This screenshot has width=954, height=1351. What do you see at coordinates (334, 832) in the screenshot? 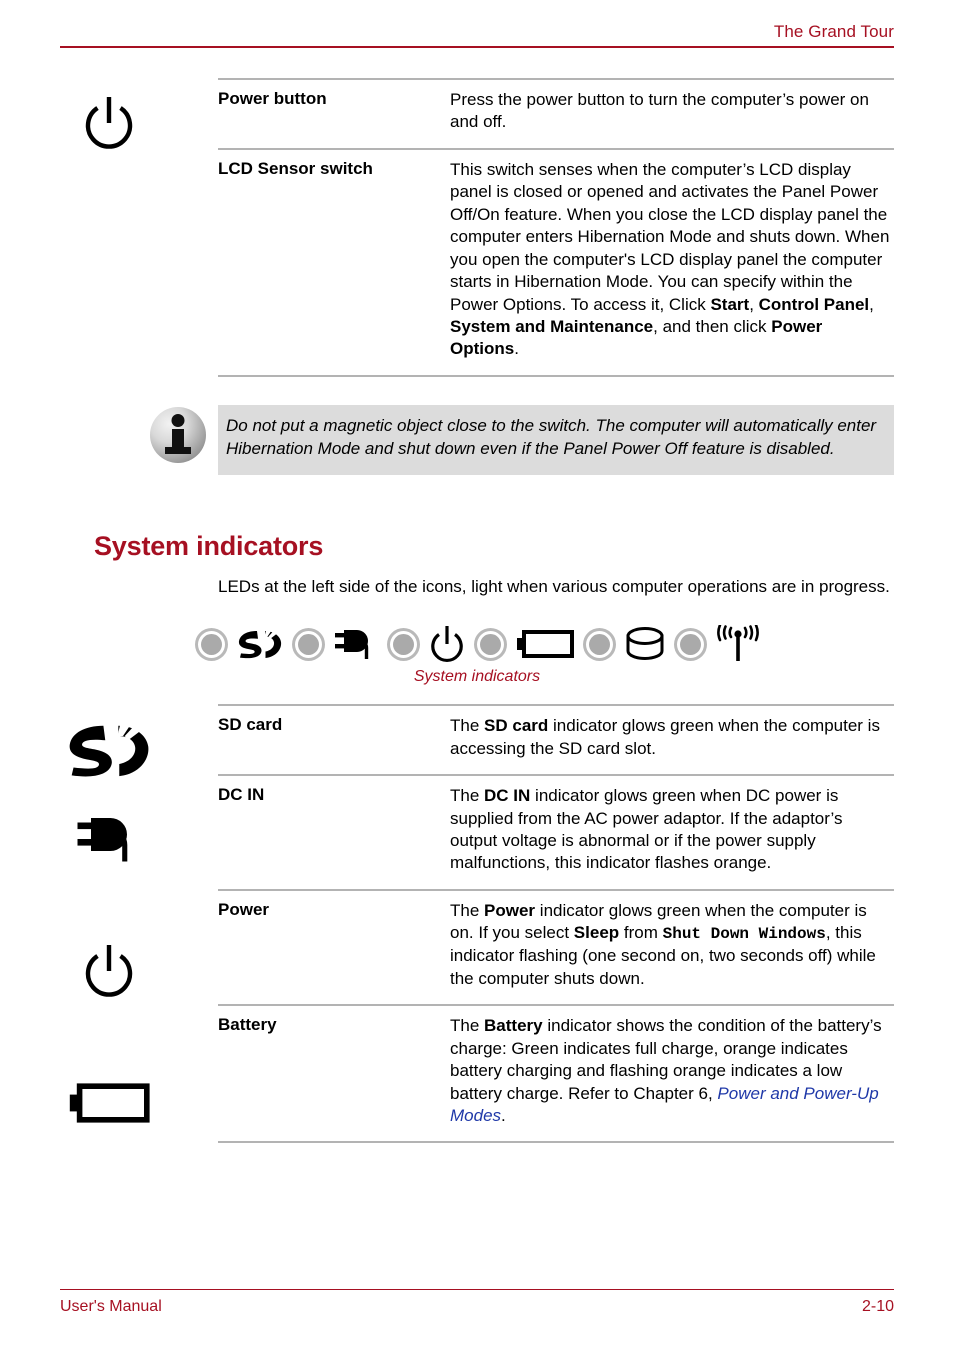
I see `row-term: DC IN` at bounding box center [334, 832].